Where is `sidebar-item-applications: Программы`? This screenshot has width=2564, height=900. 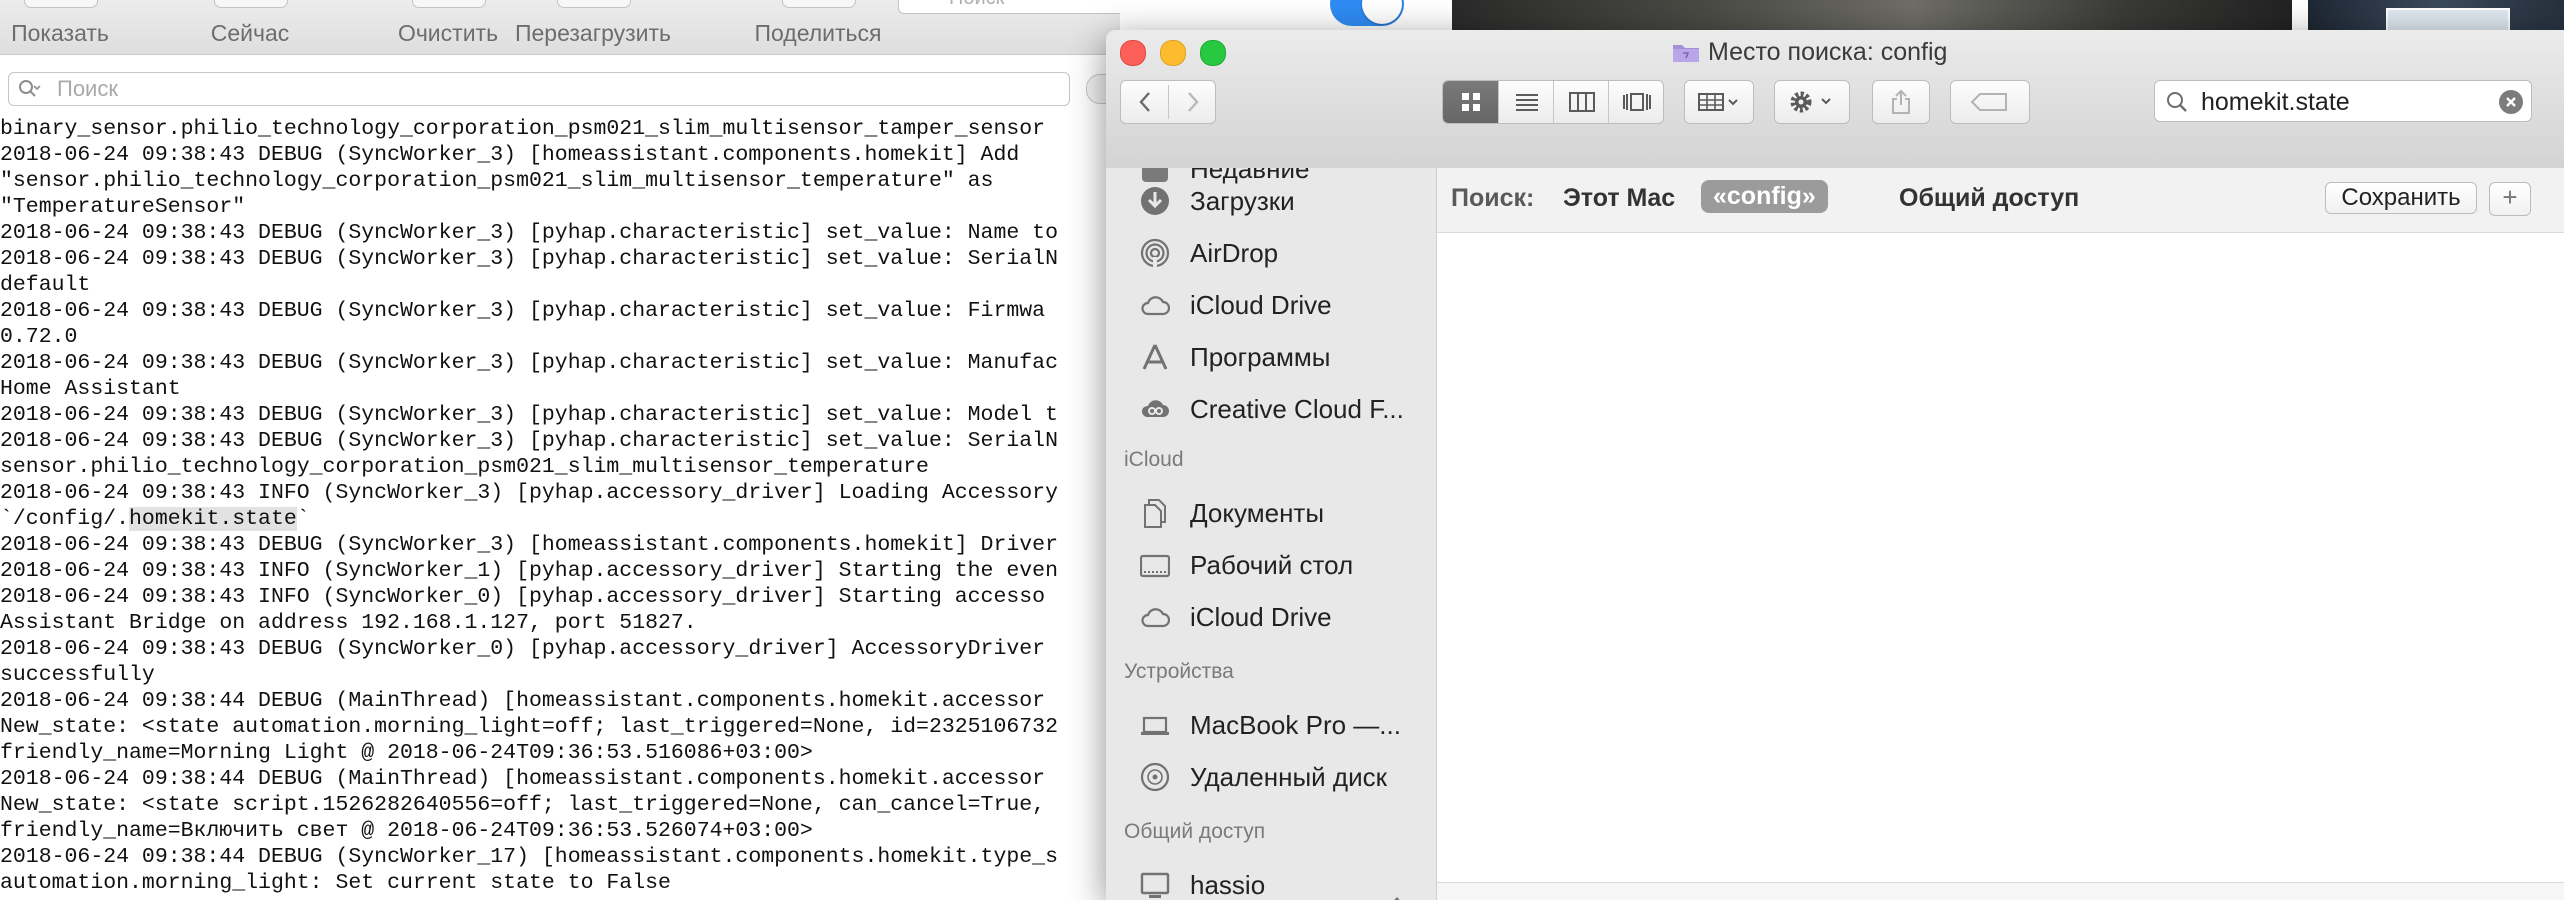
sidebar-item-applications: Программы is located at coordinates (1271, 356).